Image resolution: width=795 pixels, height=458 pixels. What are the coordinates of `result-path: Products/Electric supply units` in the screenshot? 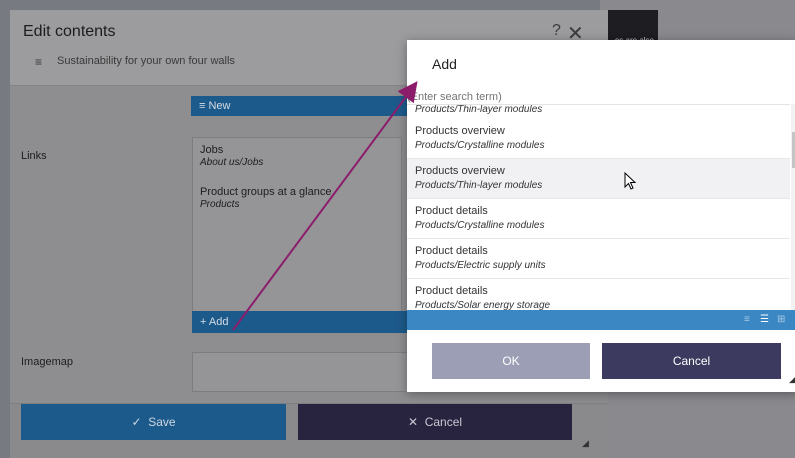 It's located at (480, 265).